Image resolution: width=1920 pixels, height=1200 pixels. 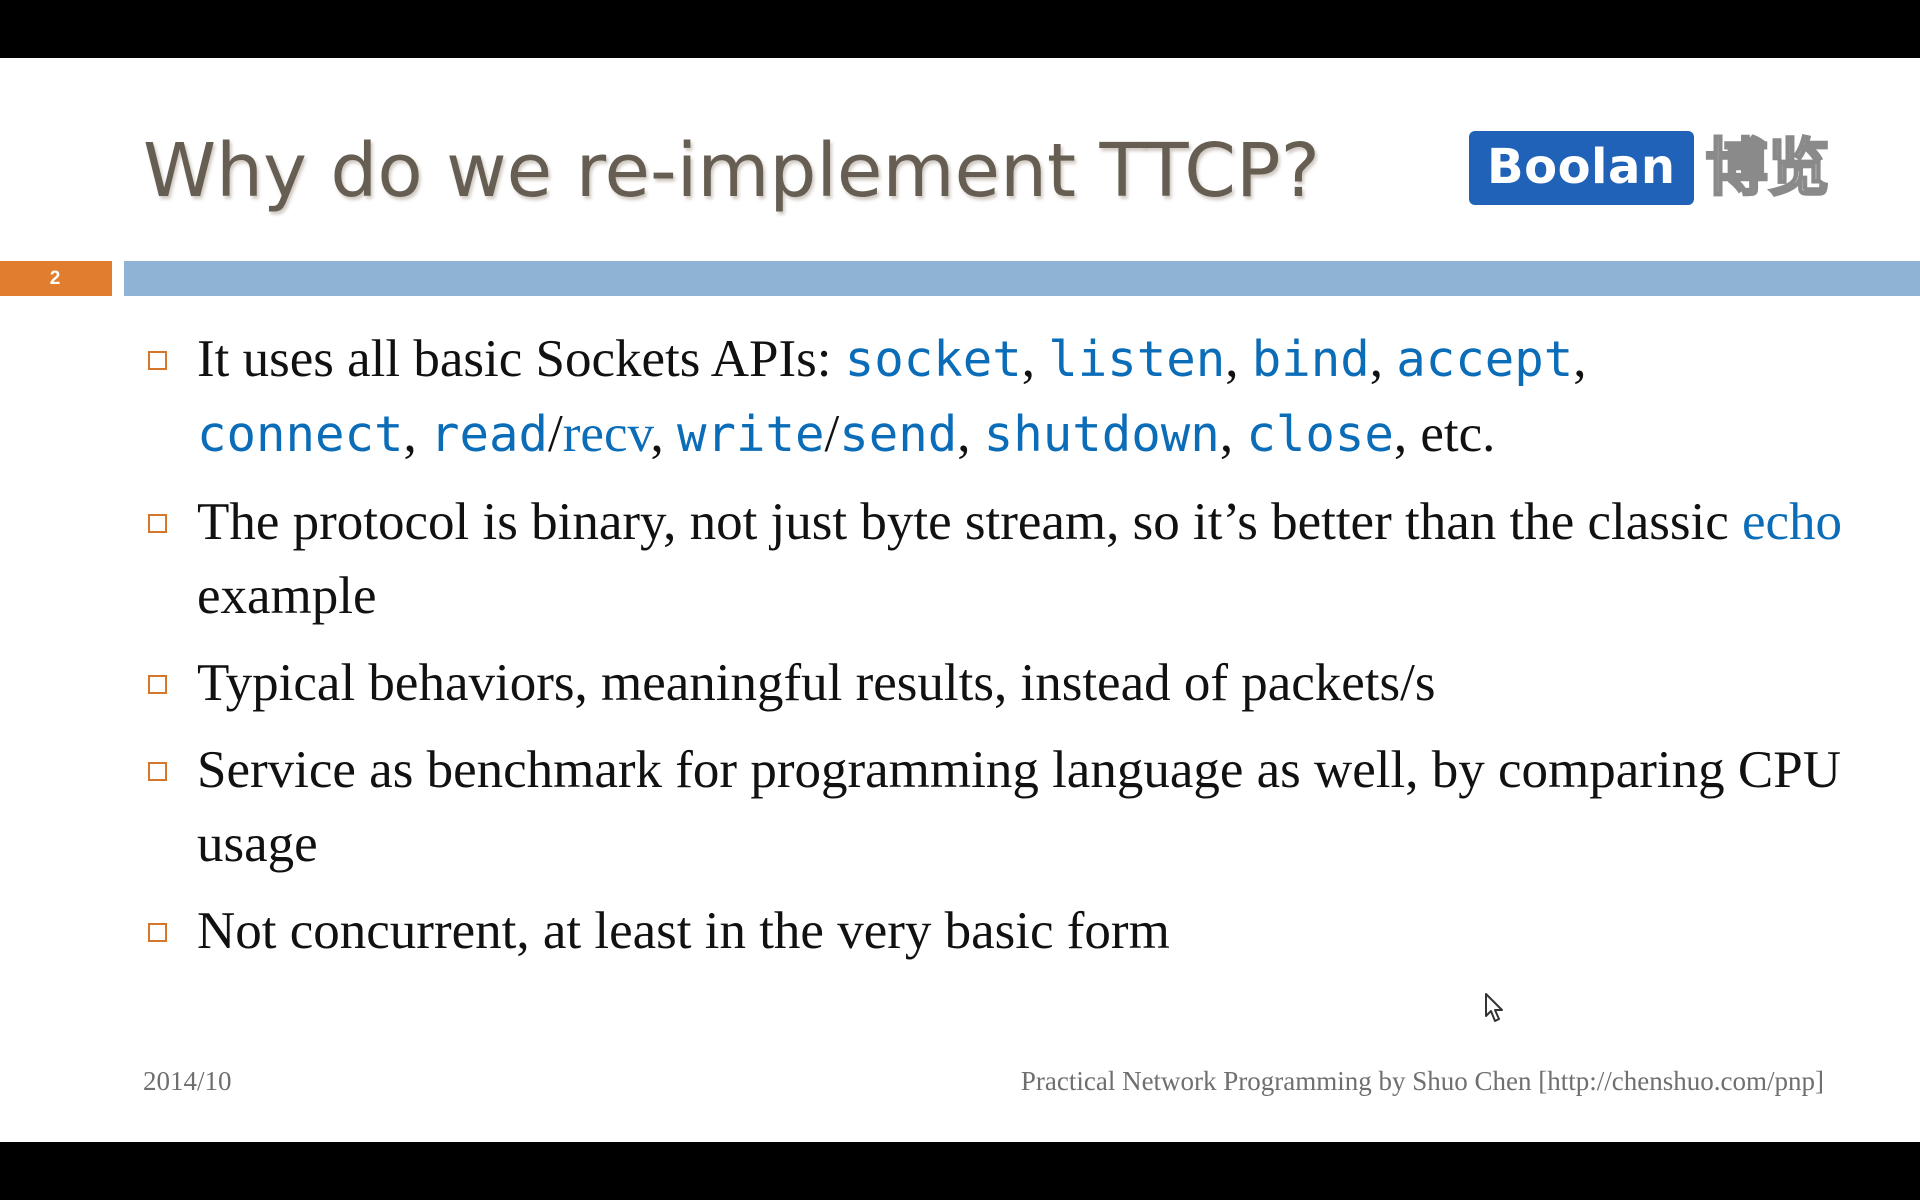 What do you see at coordinates (1767, 168) in the screenshot?
I see `logo-chinese-text: 博览` at bounding box center [1767, 168].